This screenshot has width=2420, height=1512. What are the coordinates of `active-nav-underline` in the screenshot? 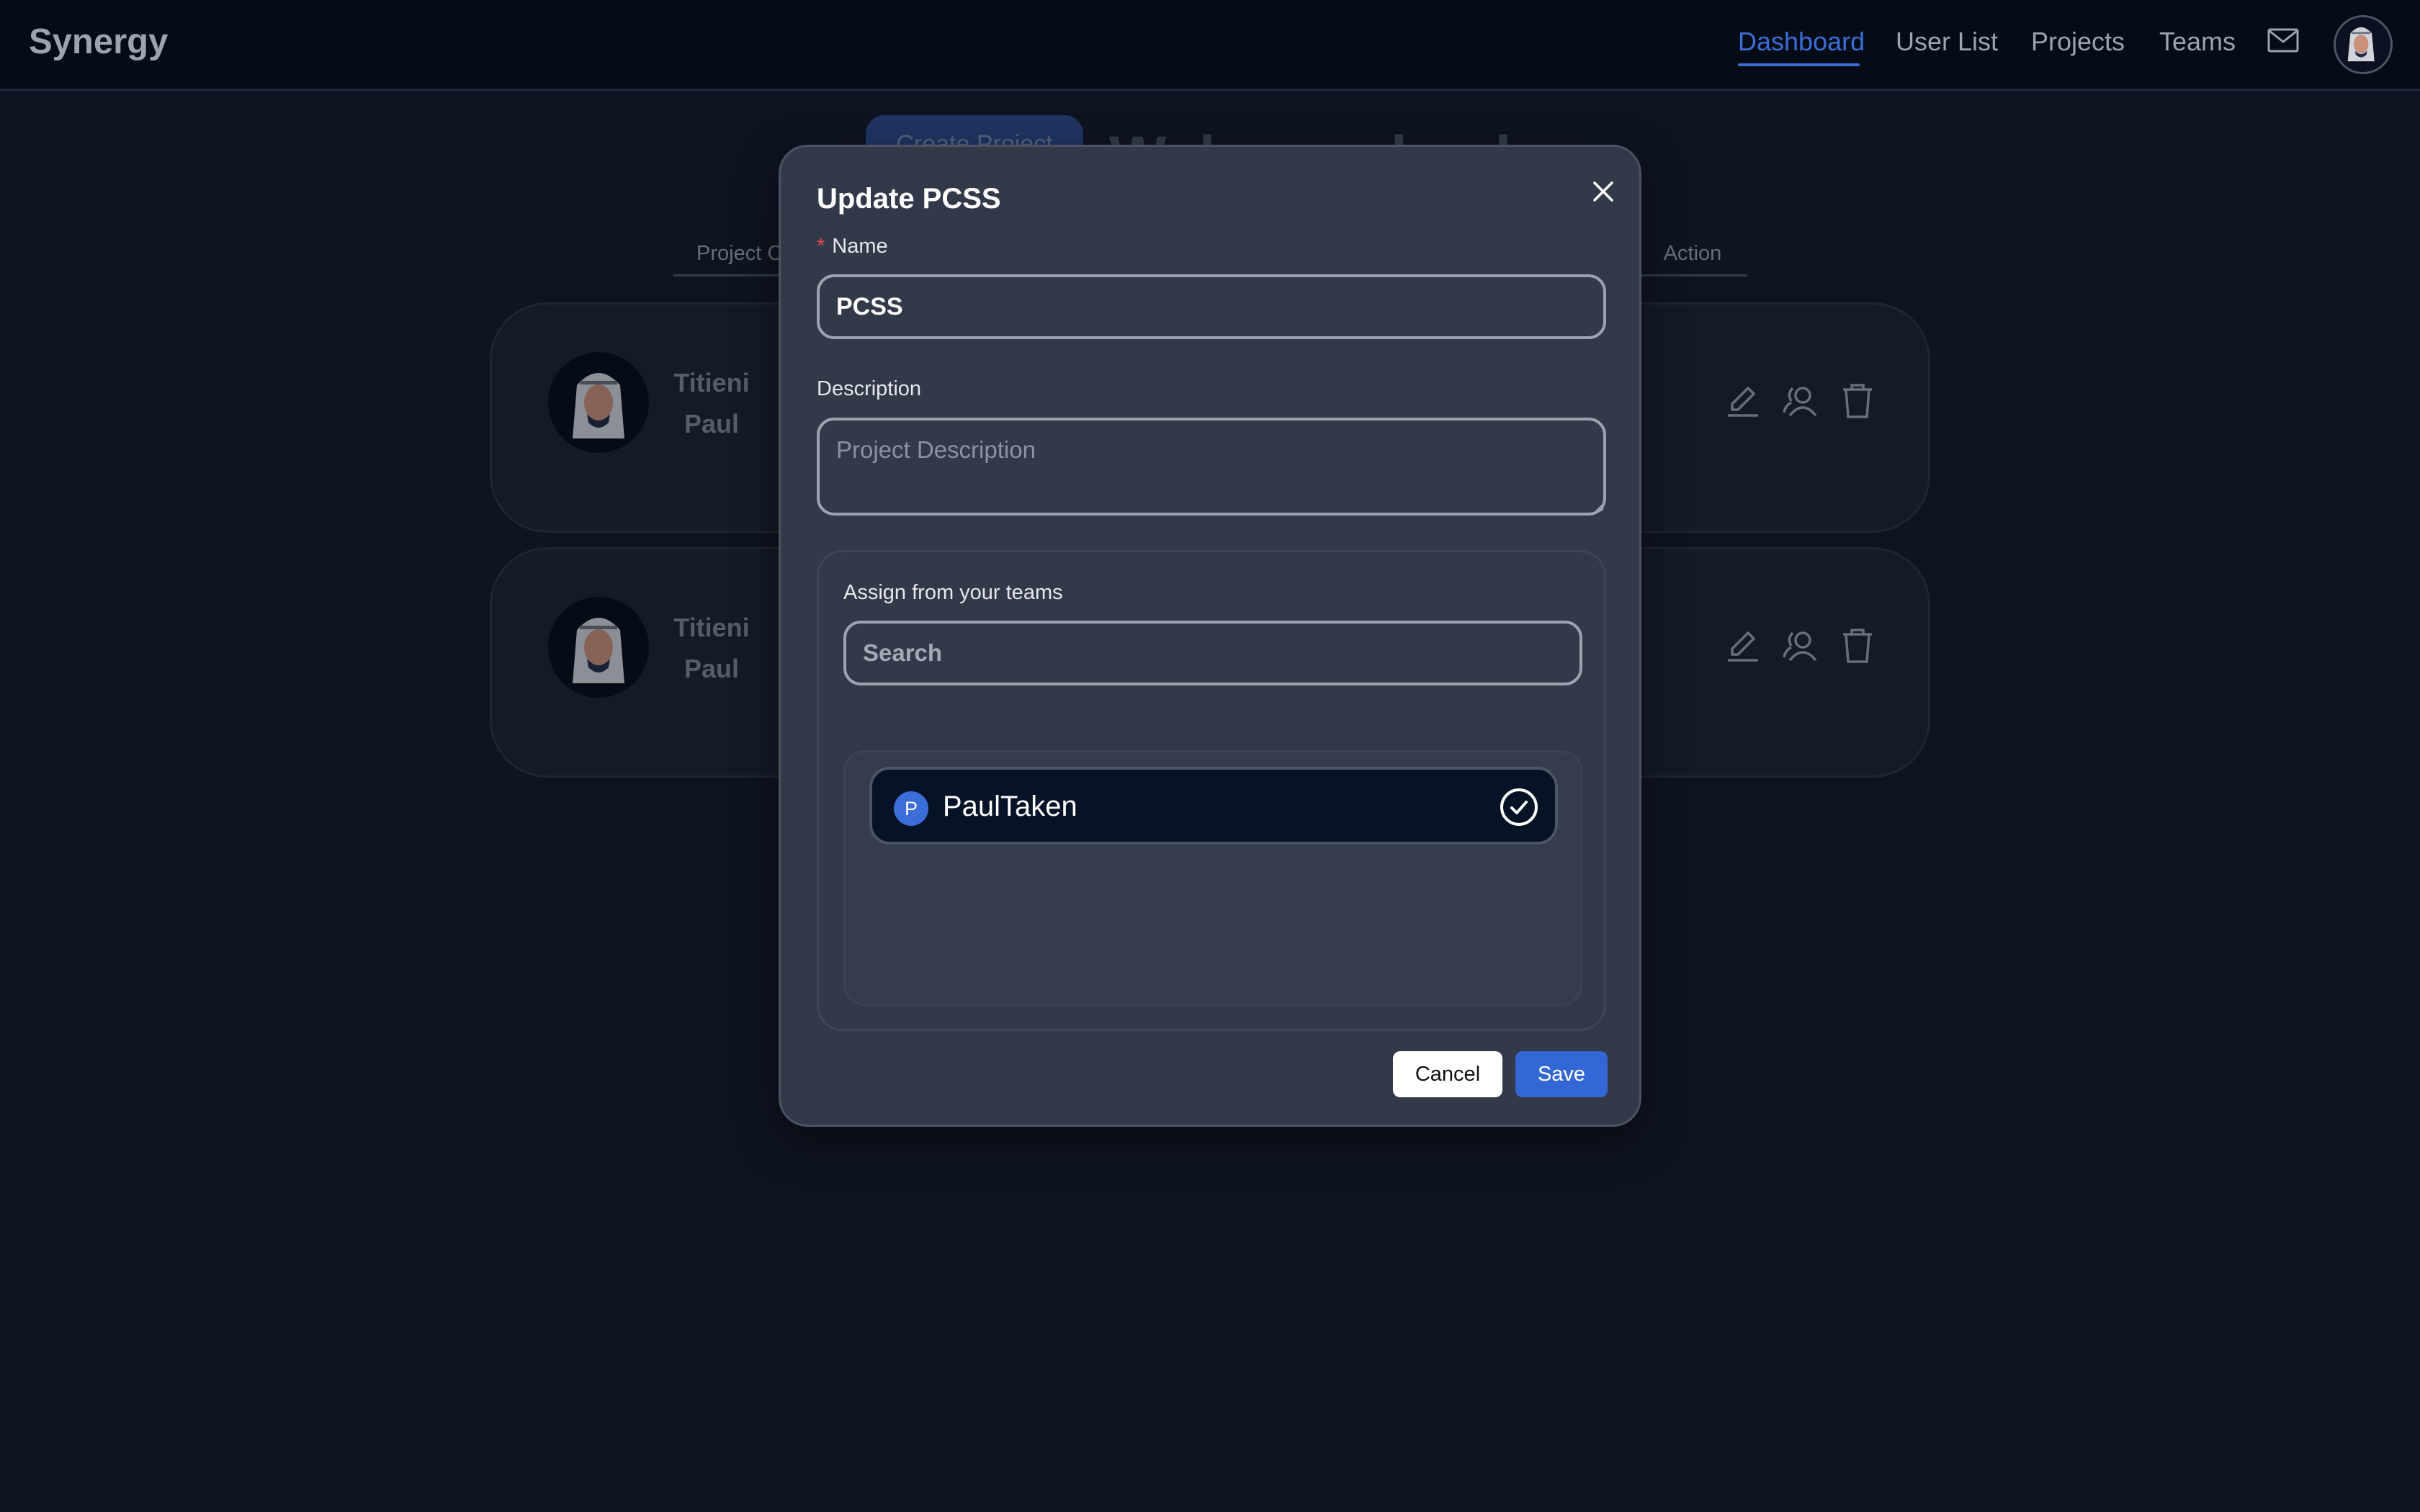 It's located at (1799, 64).